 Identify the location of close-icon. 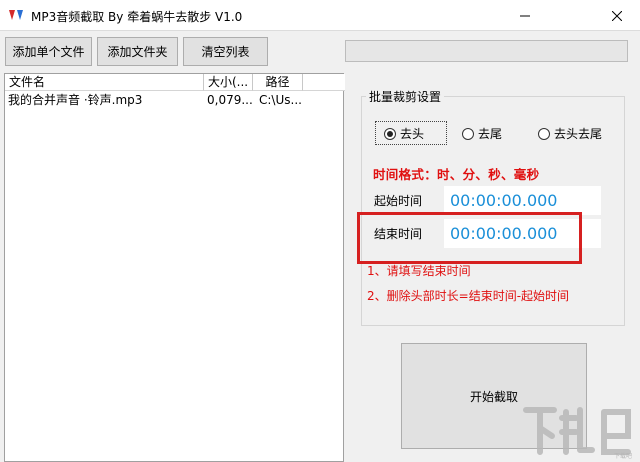
(617, 15).